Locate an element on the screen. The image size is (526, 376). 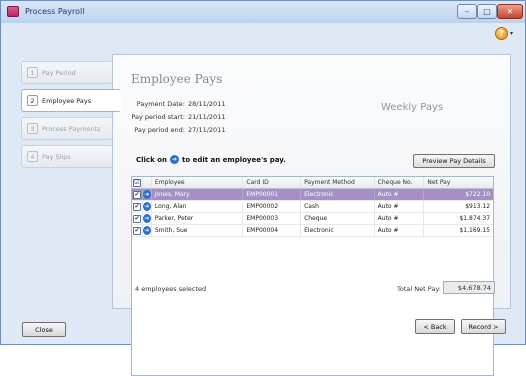
step-number: 2 is located at coordinates (32, 100).